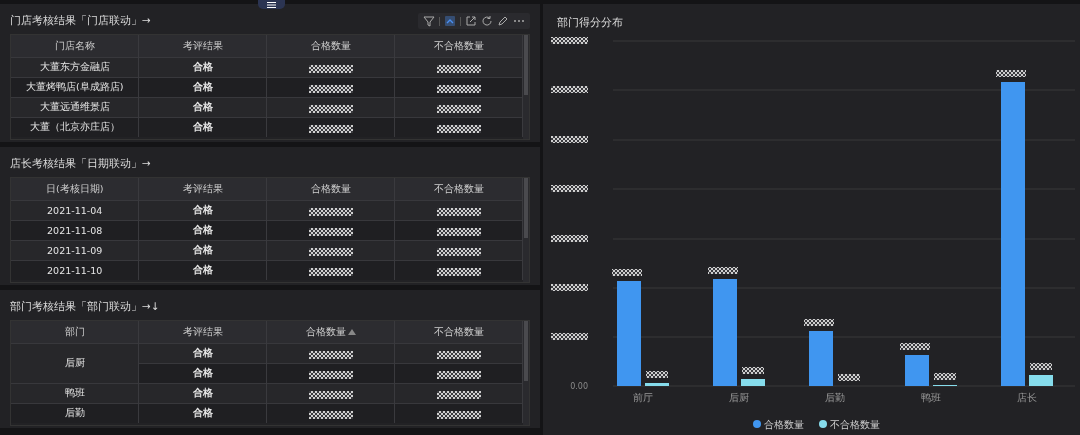  I want to click on category-label: 前厅, so click(643, 397).